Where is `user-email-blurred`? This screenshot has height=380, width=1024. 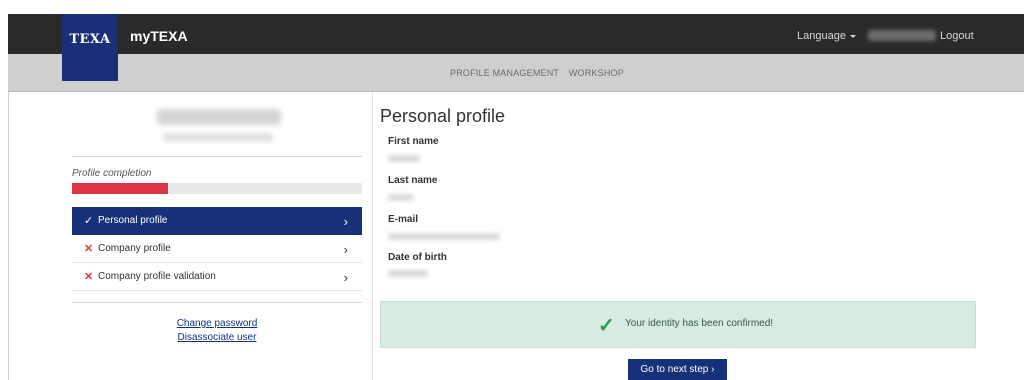 user-email-blurred is located at coordinates (218, 137).